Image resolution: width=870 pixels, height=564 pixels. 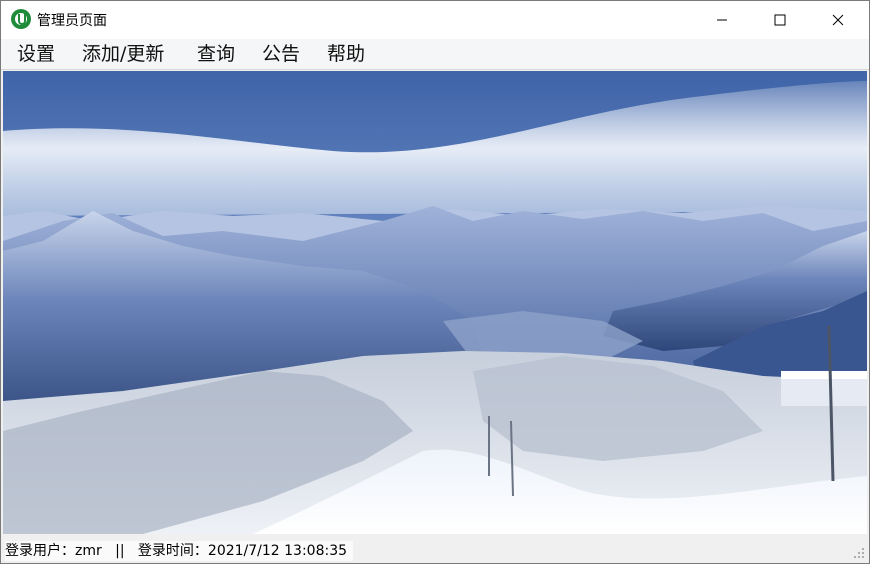 I want to click on close-icon, so click(x=838, y=20).